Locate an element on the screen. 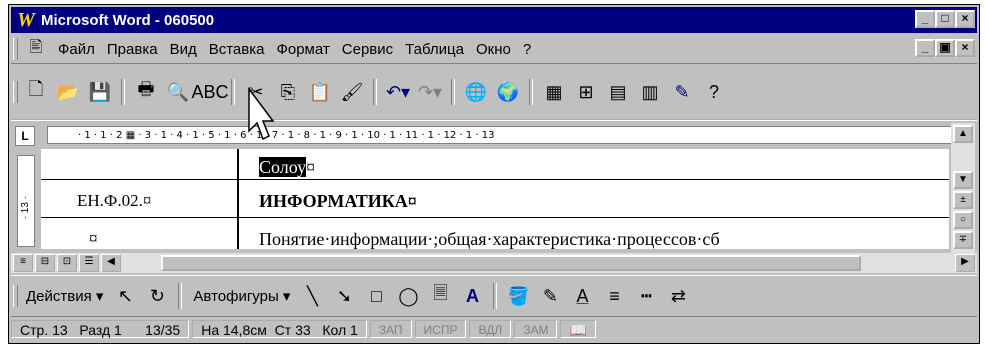 This screenshot has height=350, width=985. fill-color-icon: 🪣 is located at coordinates (518, 296).